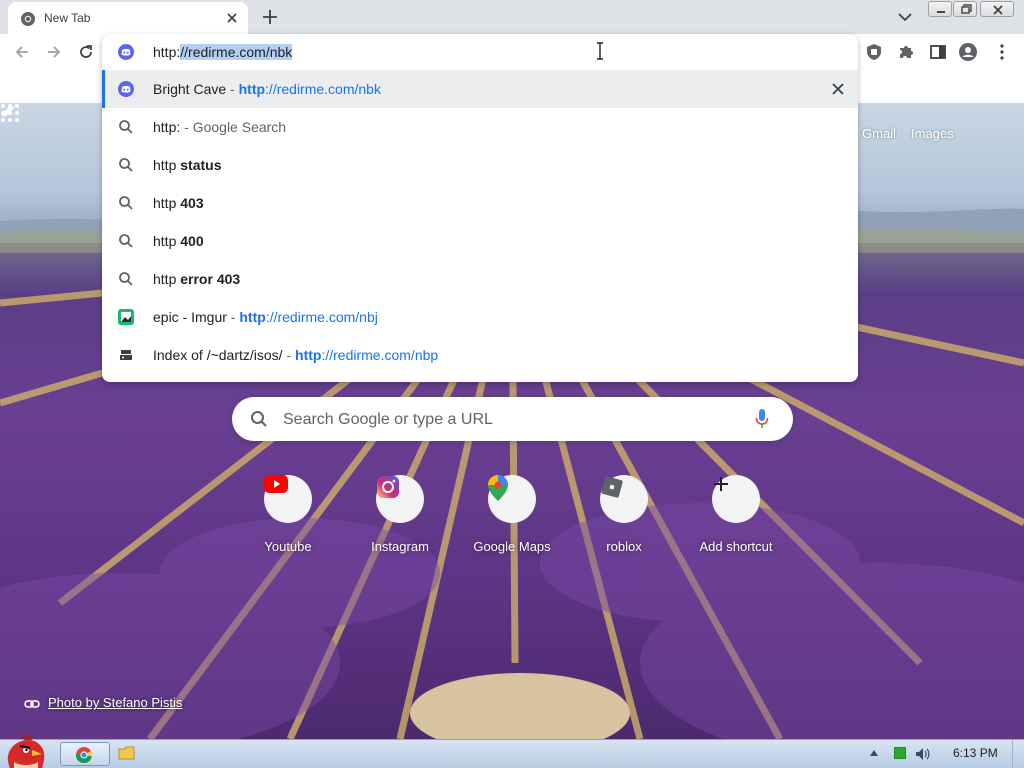  What do you see at coordinates (288, 546) in the screenshot?
I see `shortcut-label: Youtube` at bounding box center [288, 546].